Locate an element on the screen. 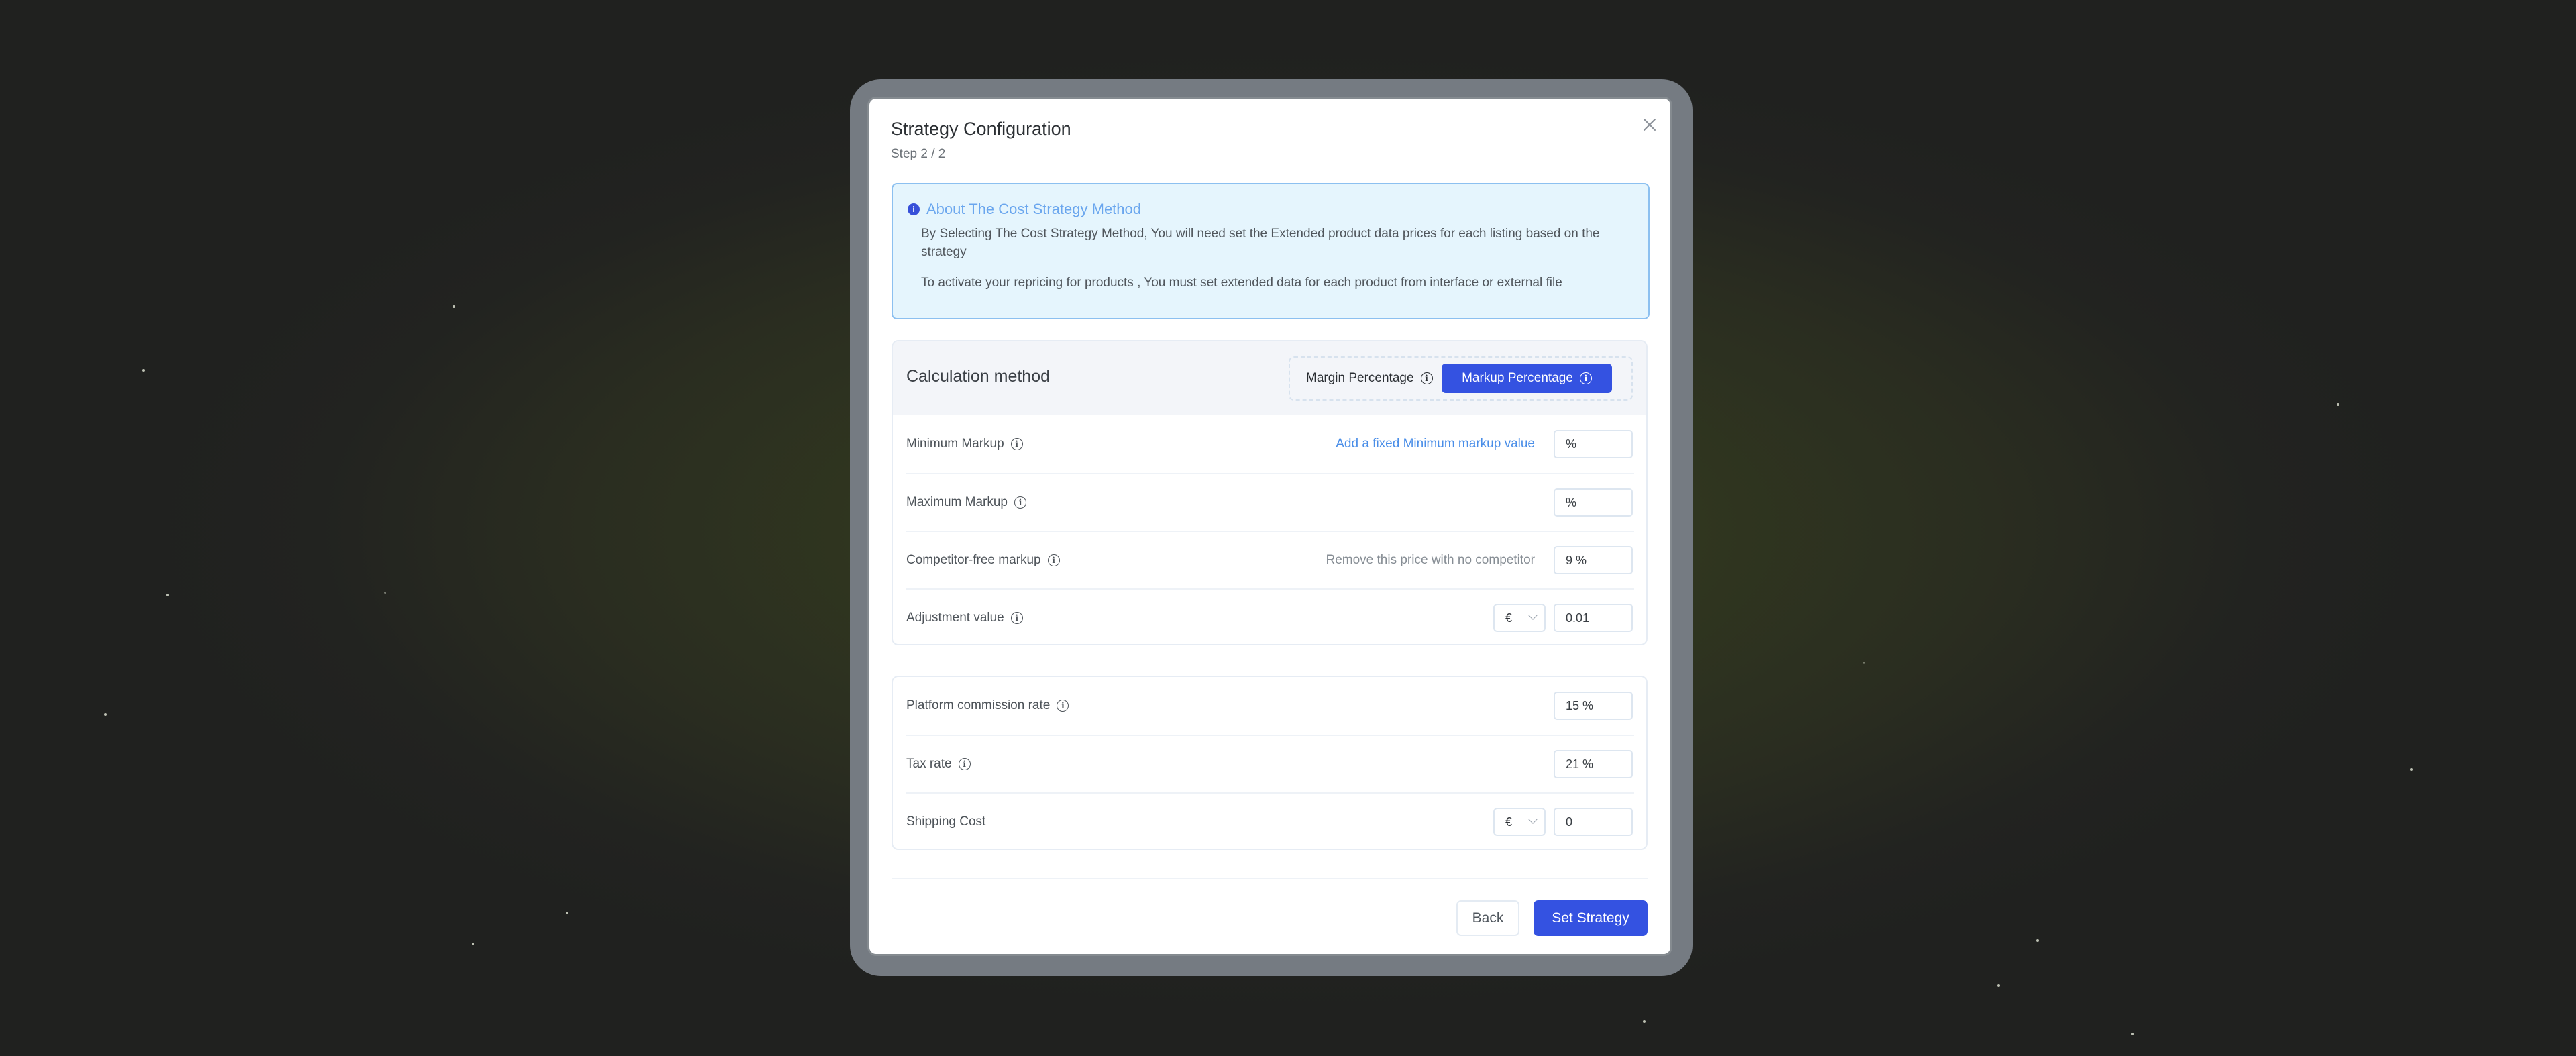 The image size is (2576, 1056). minimum-markup-label: Minimum Markup i is located at coordinates (964, 444).